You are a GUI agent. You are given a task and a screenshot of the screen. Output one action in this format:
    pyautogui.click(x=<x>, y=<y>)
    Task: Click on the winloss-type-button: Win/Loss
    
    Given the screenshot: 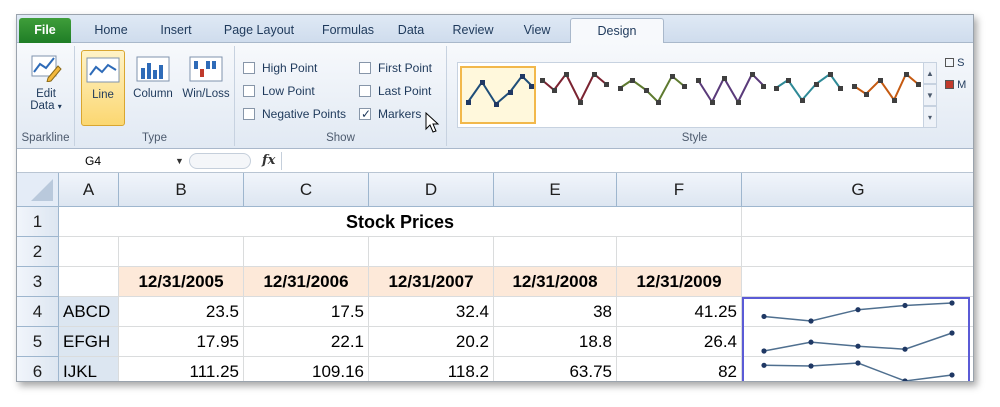 What is the action you would take?
    pyautogui.click(x=206, y=91)
    